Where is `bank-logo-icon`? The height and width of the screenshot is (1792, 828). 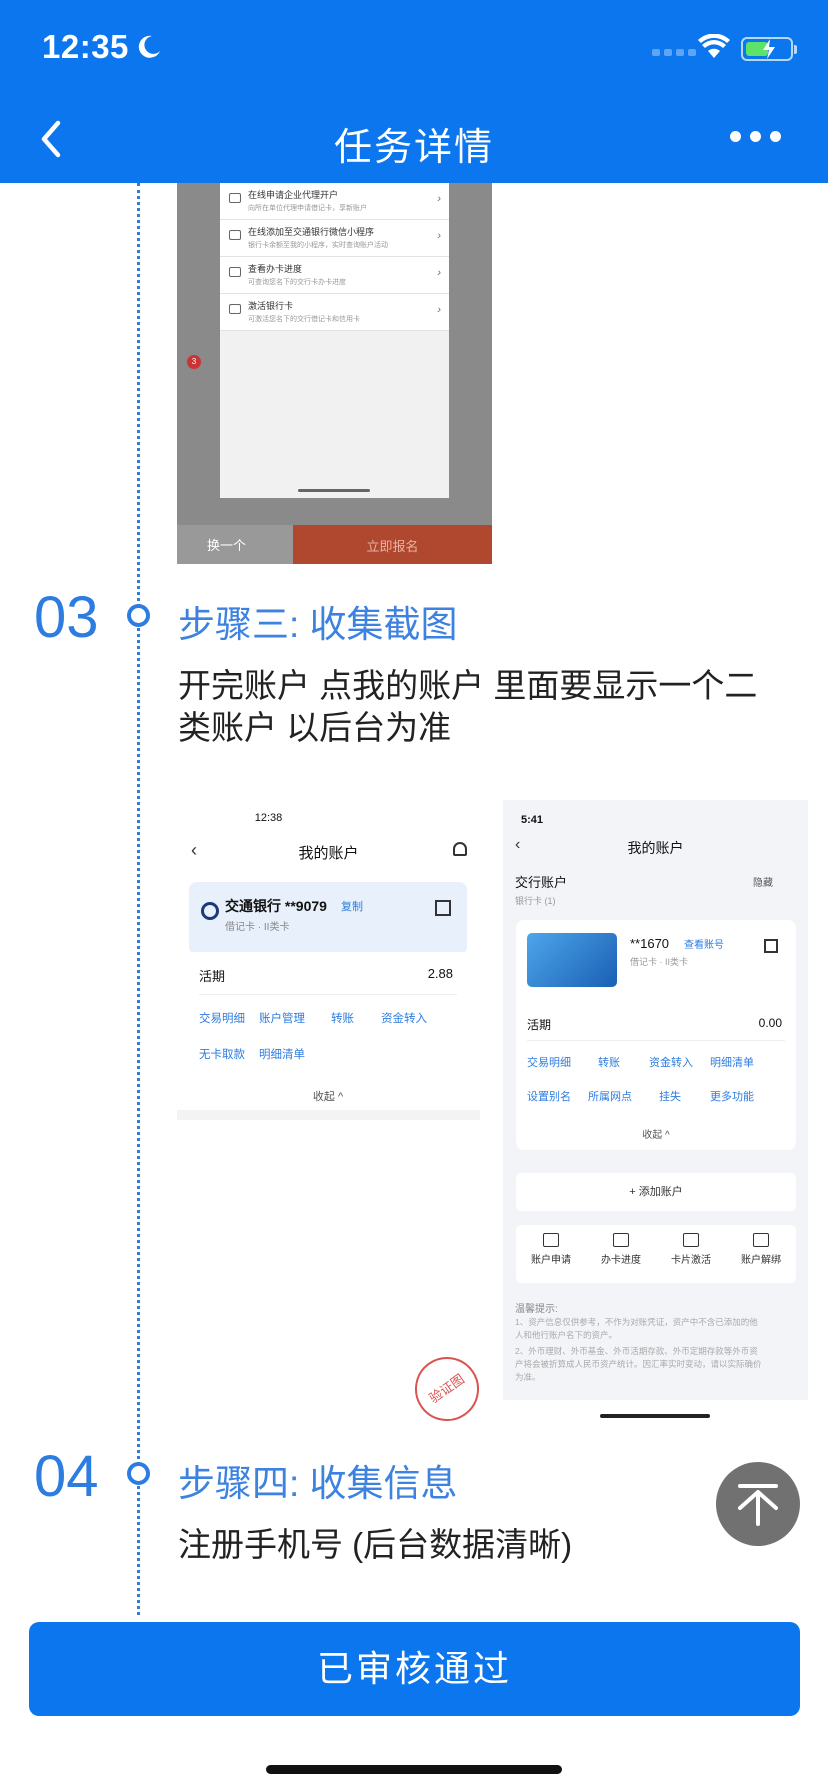 bank-logo-icon is located at coordinates (210, 911).